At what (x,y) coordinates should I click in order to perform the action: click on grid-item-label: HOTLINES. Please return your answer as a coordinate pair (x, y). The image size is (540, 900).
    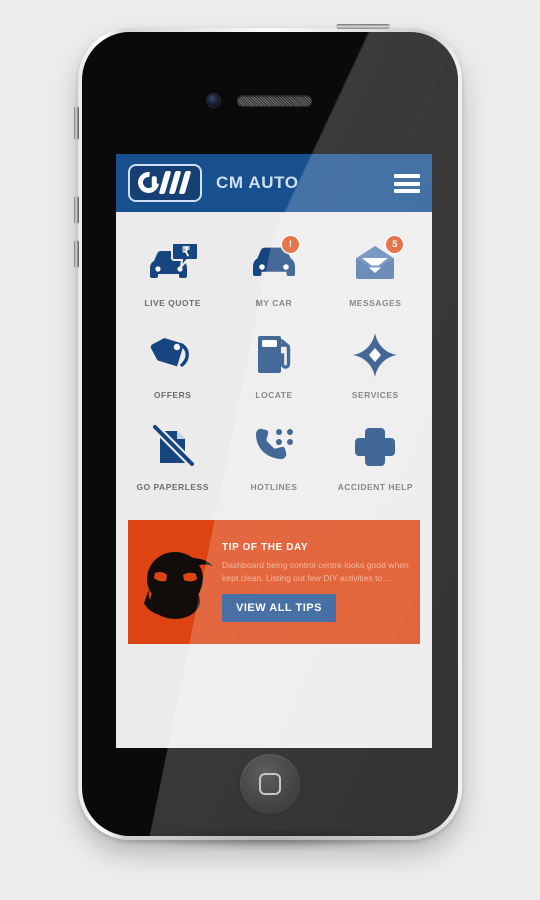
    Looking at the image, I should click on (274, 487).